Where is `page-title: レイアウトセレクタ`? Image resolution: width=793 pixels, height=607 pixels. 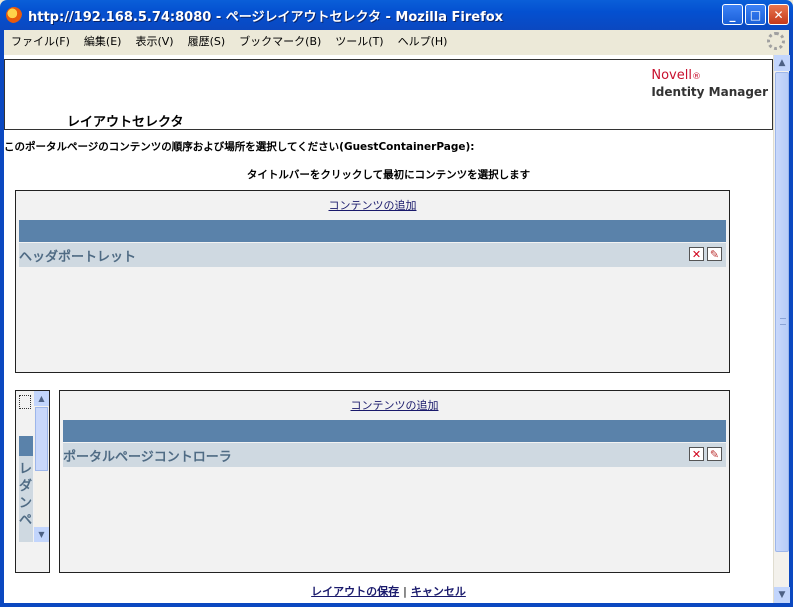
page-title: レイアウトセレクタ is located at coordinates (125, 122).